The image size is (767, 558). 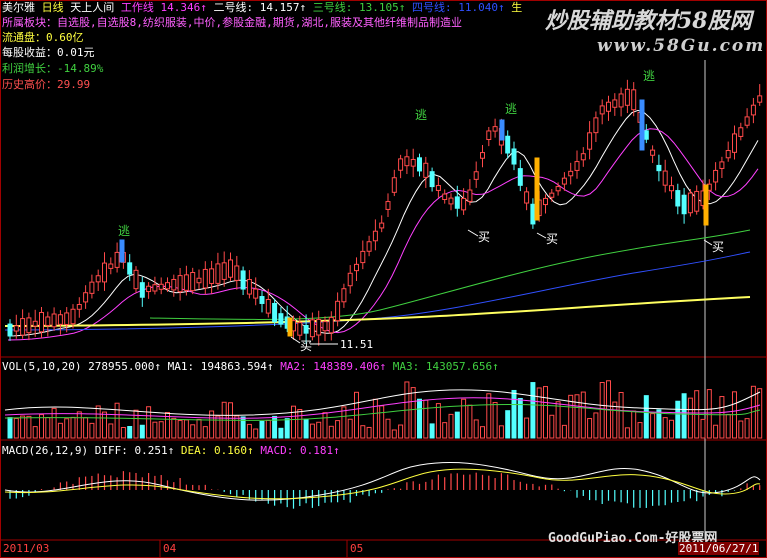 What do you see at coordinates (41, 366) in the screenshot?
I see `volume-label: VOL(5,10,20)` at bounding box center [41, 366].